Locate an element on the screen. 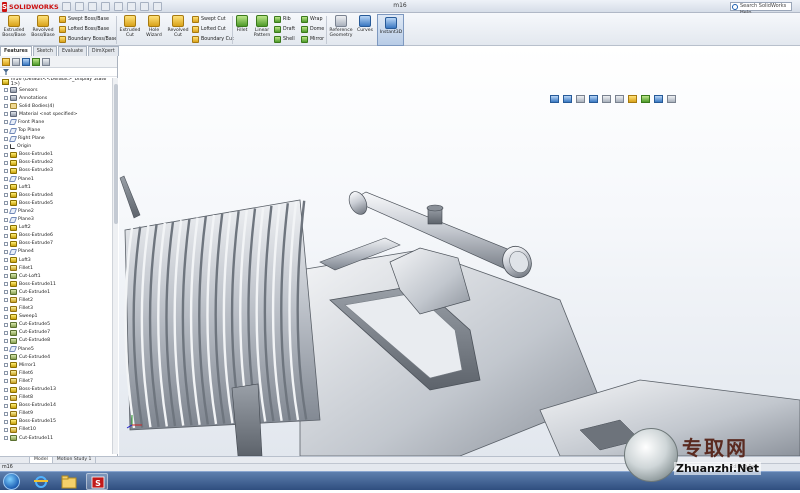 The height and width of the screenshot is (493, 800). feature-tree-item: Front Plane is located at coordinates (56, 122).